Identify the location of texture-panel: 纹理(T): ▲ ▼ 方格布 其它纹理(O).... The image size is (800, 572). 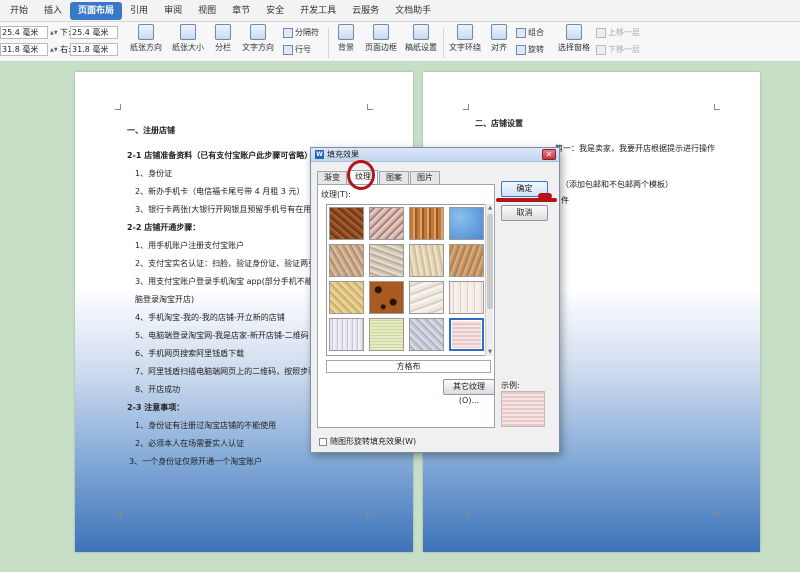
(406, 306).